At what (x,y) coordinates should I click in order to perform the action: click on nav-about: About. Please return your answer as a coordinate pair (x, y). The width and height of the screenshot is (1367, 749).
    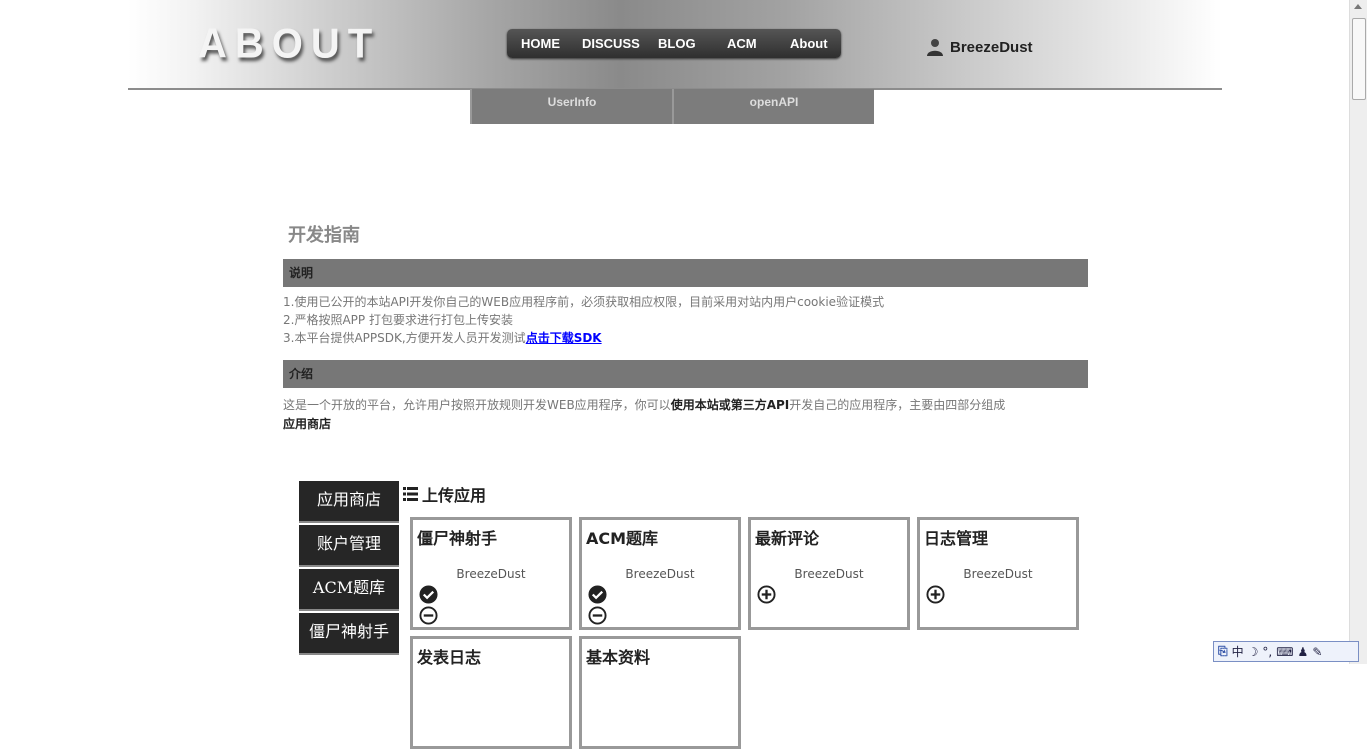
    Looking at the image, I should click on (809, 43).